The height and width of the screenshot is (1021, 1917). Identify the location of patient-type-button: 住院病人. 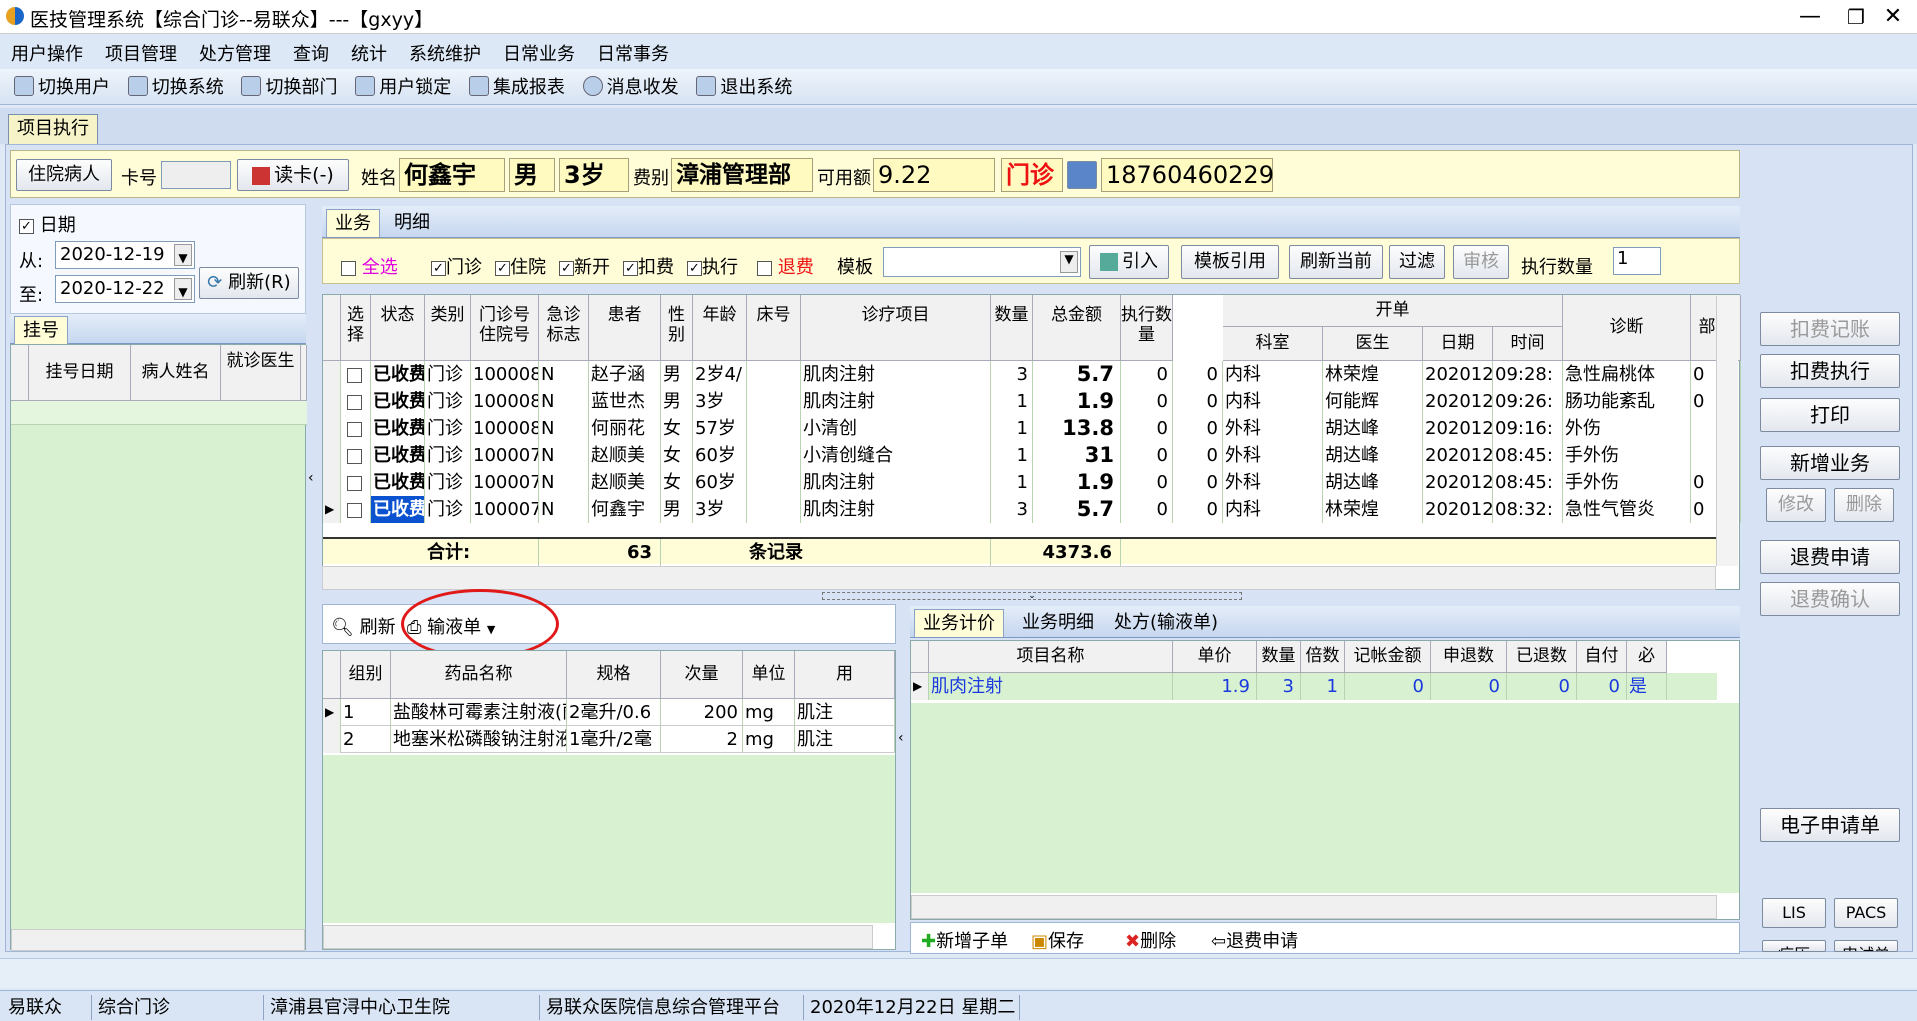
(64, 175).